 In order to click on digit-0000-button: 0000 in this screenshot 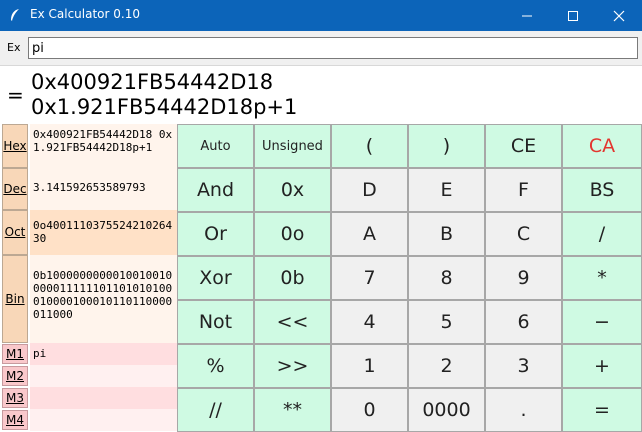, I will do `click(446, 410)`.